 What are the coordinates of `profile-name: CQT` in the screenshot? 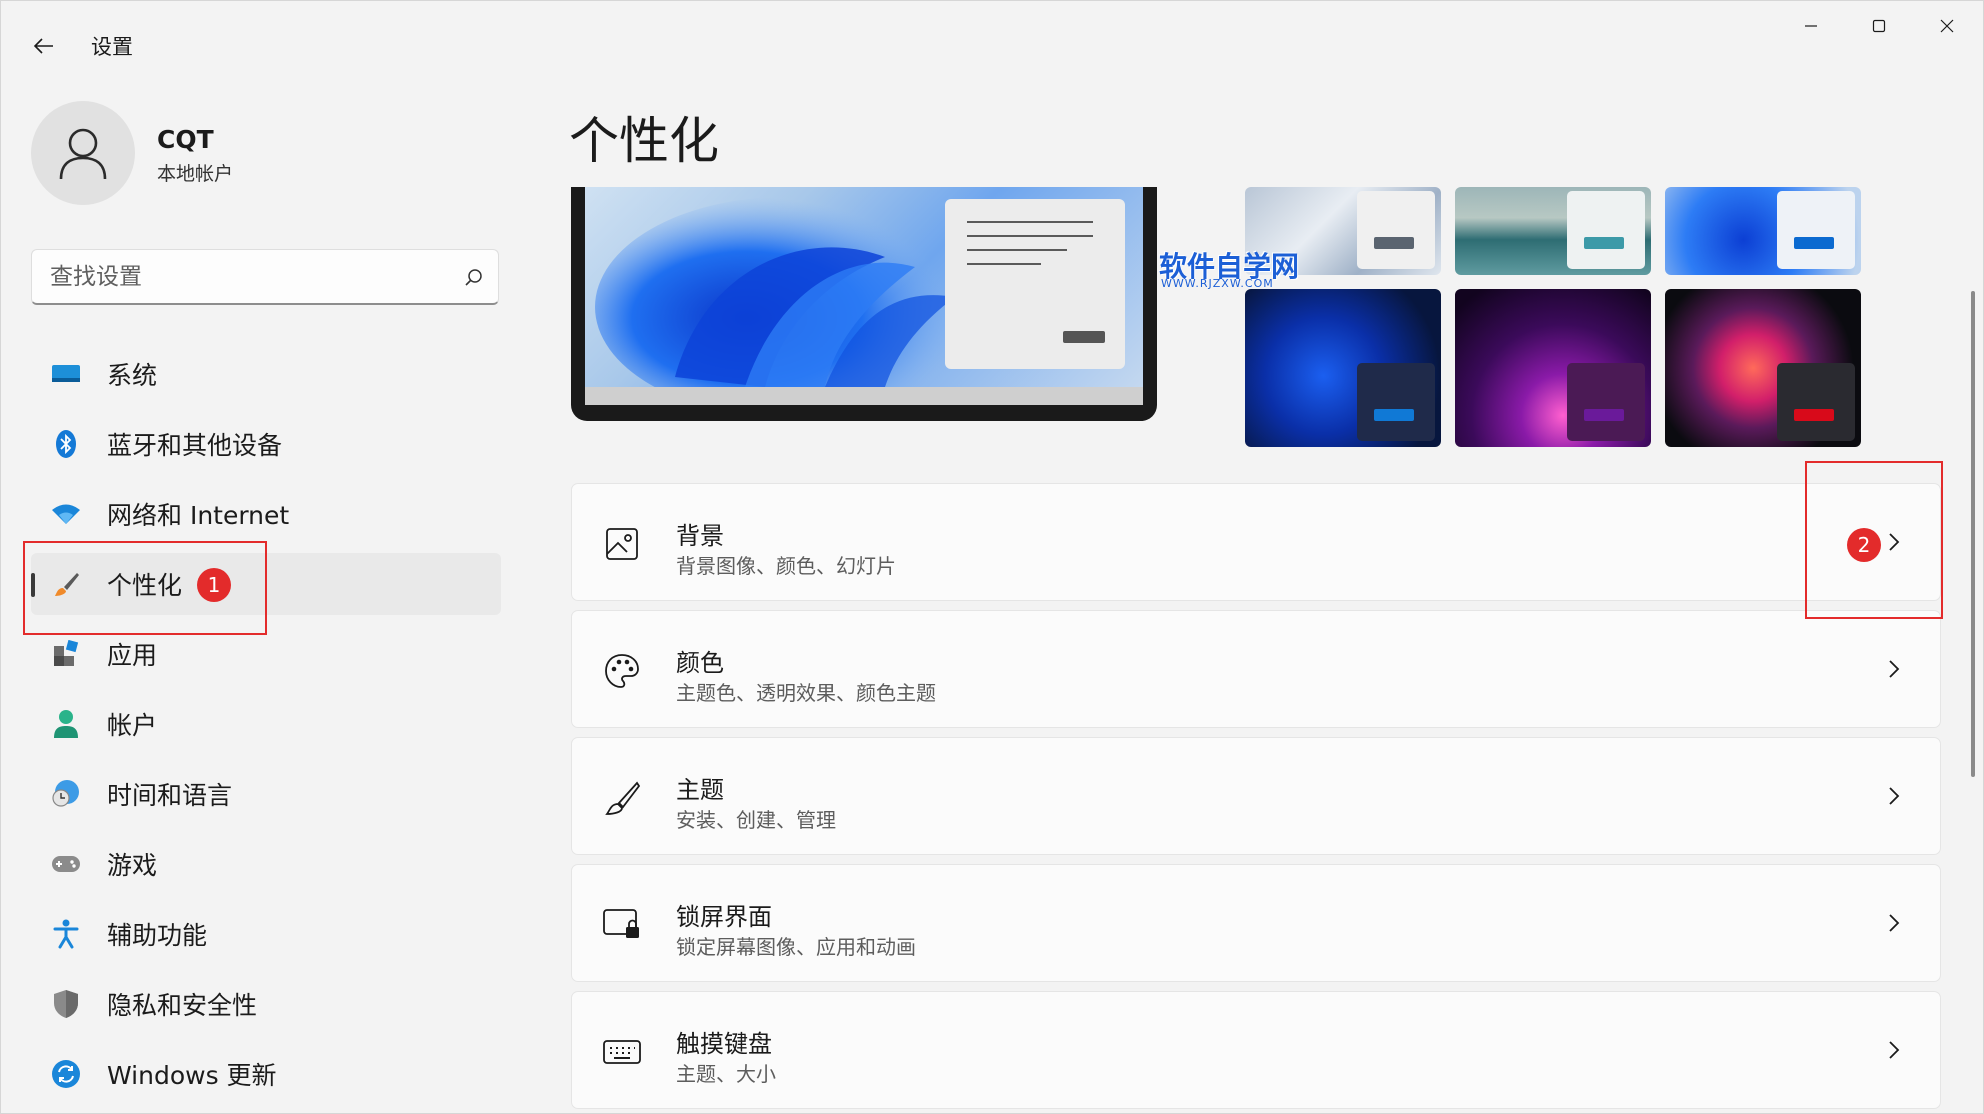 It's located at (185, 139).